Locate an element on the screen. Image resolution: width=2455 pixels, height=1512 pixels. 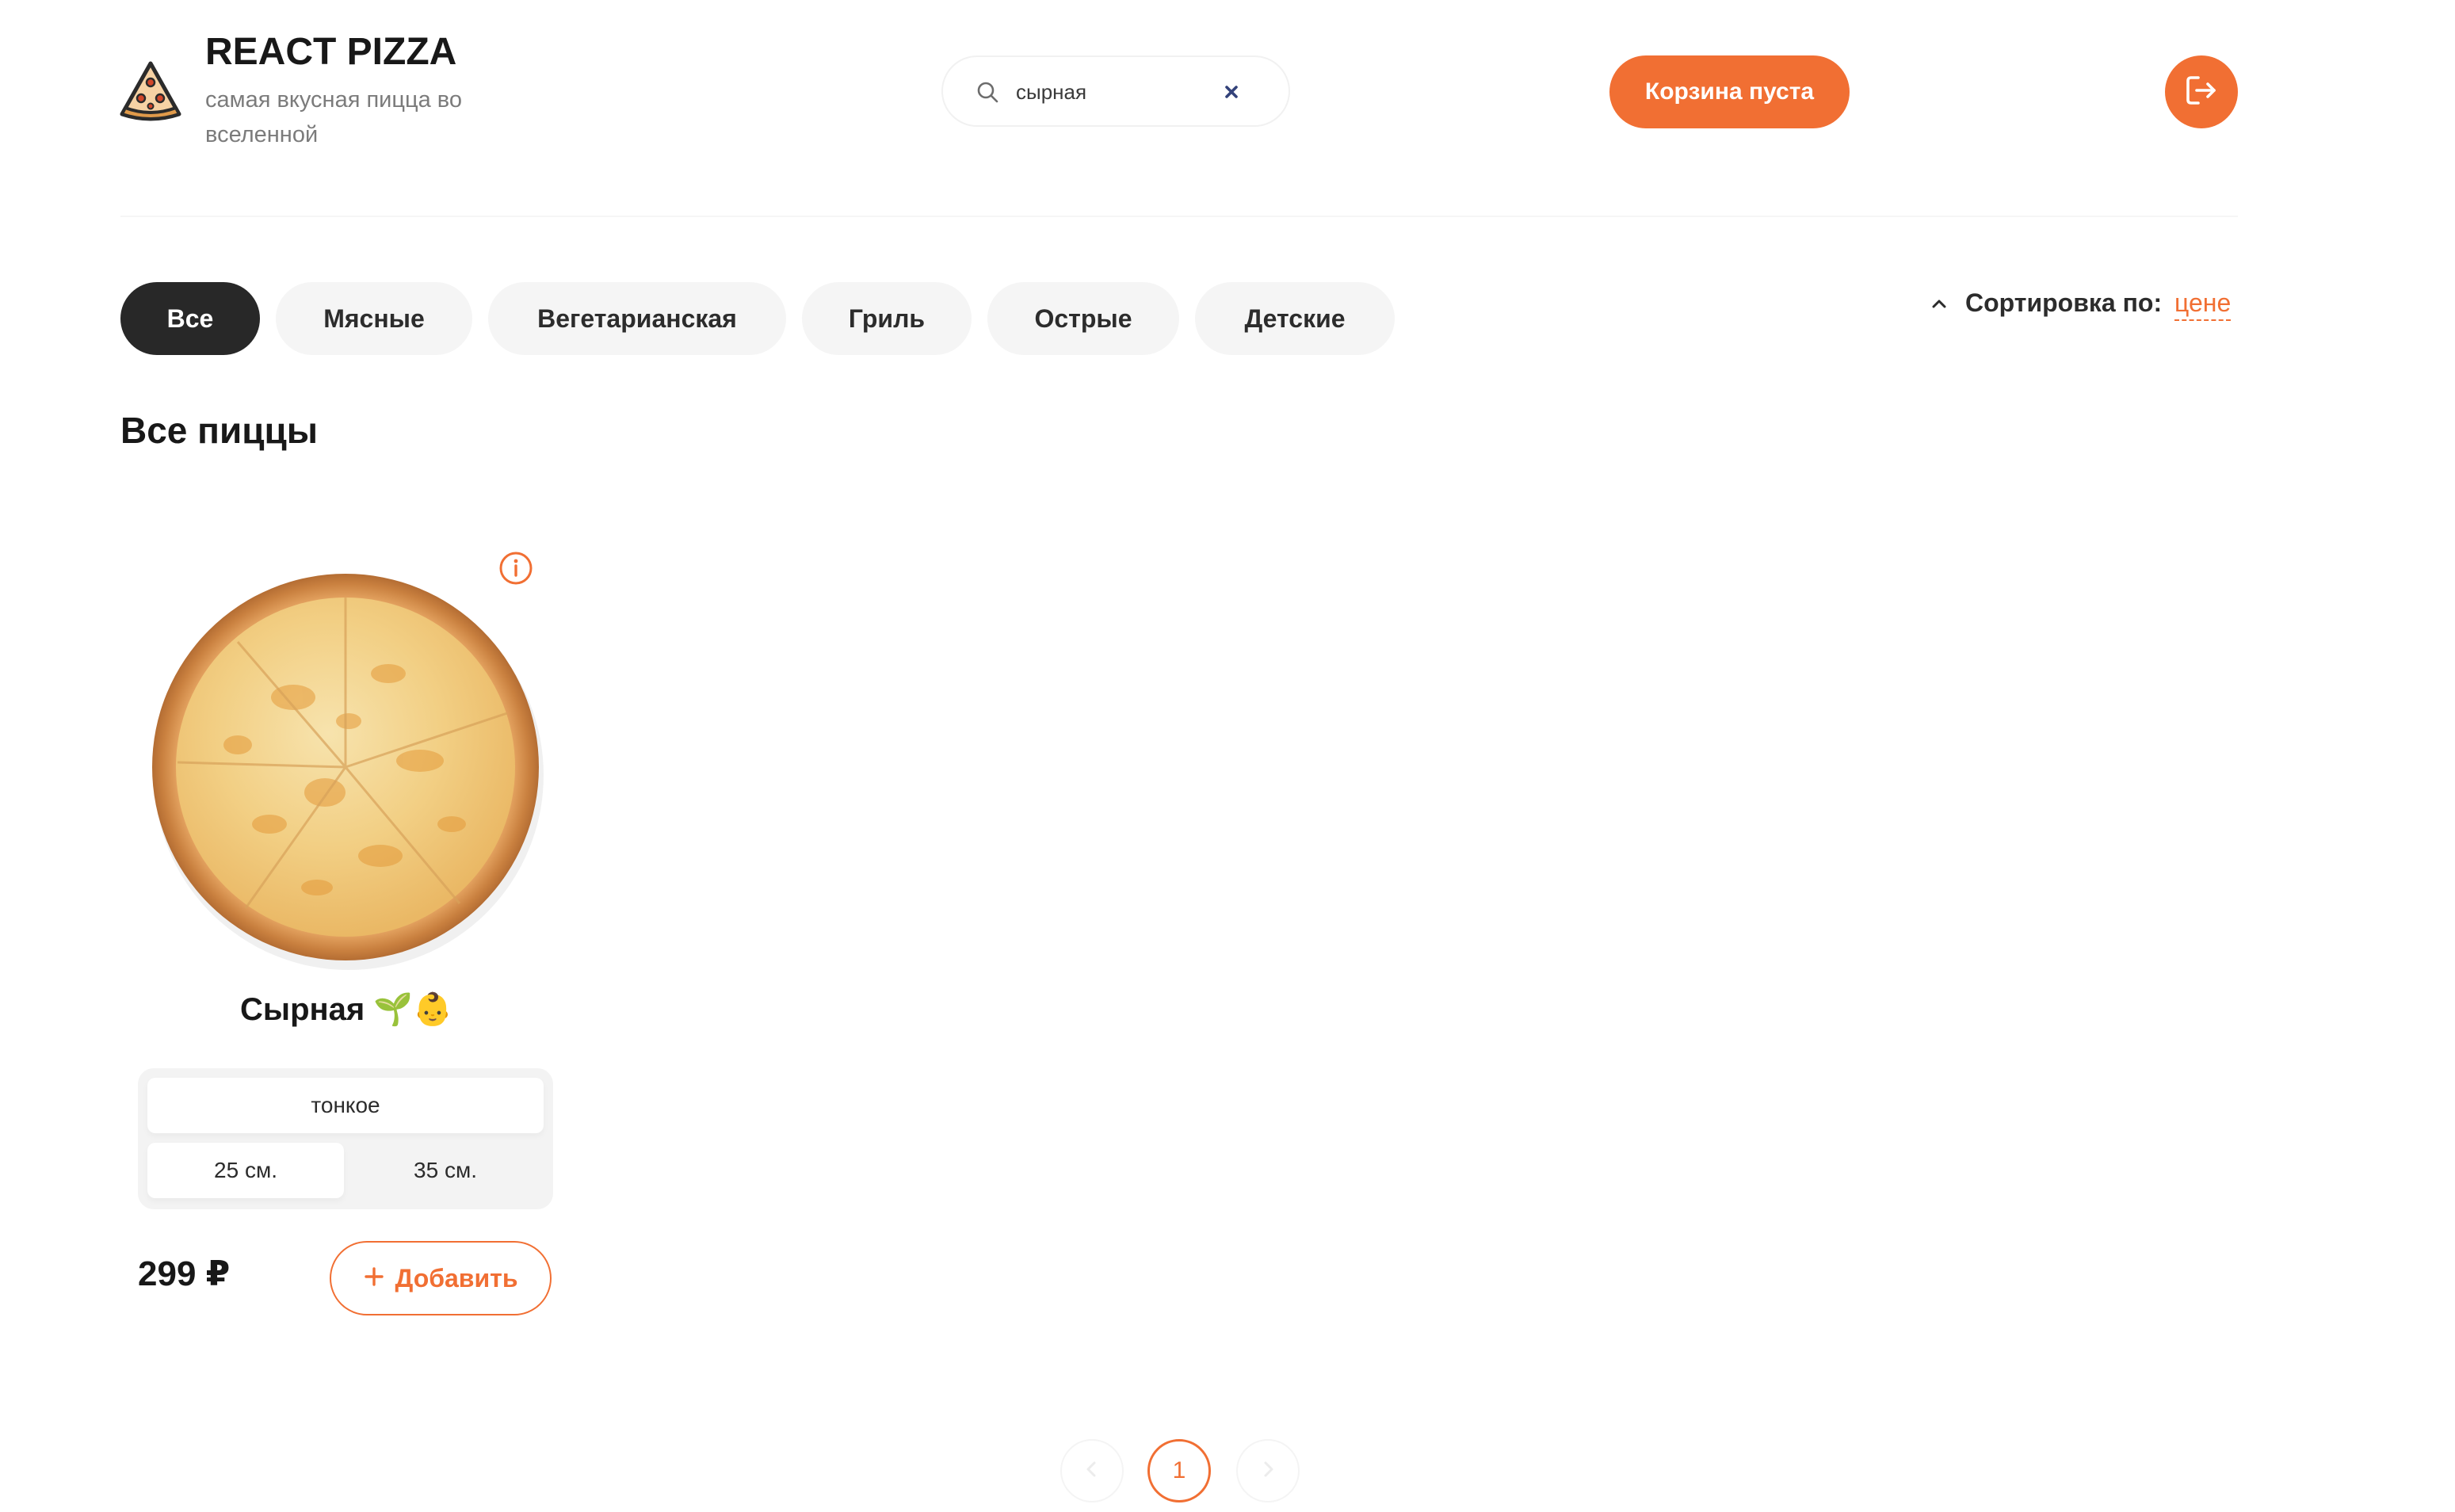
search-input is located at coordinates (1127, 91).